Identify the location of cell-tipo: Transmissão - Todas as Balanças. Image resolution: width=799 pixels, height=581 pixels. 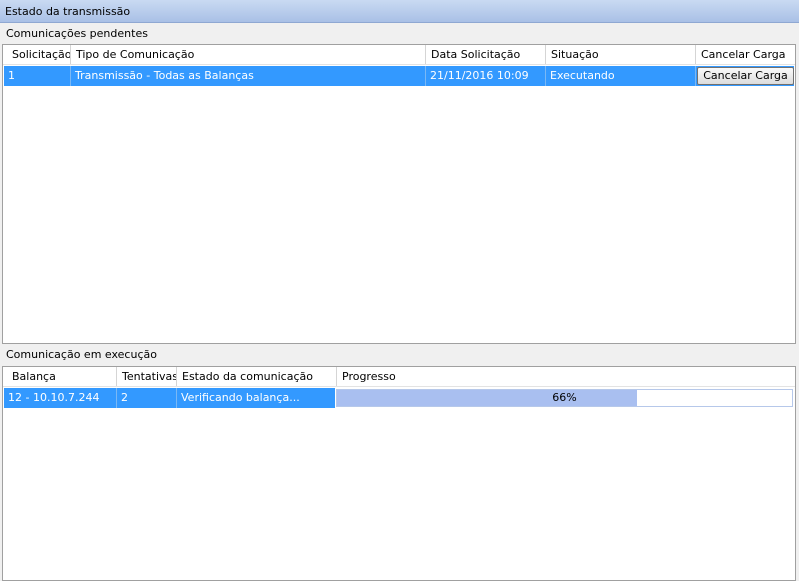
(248, 76).